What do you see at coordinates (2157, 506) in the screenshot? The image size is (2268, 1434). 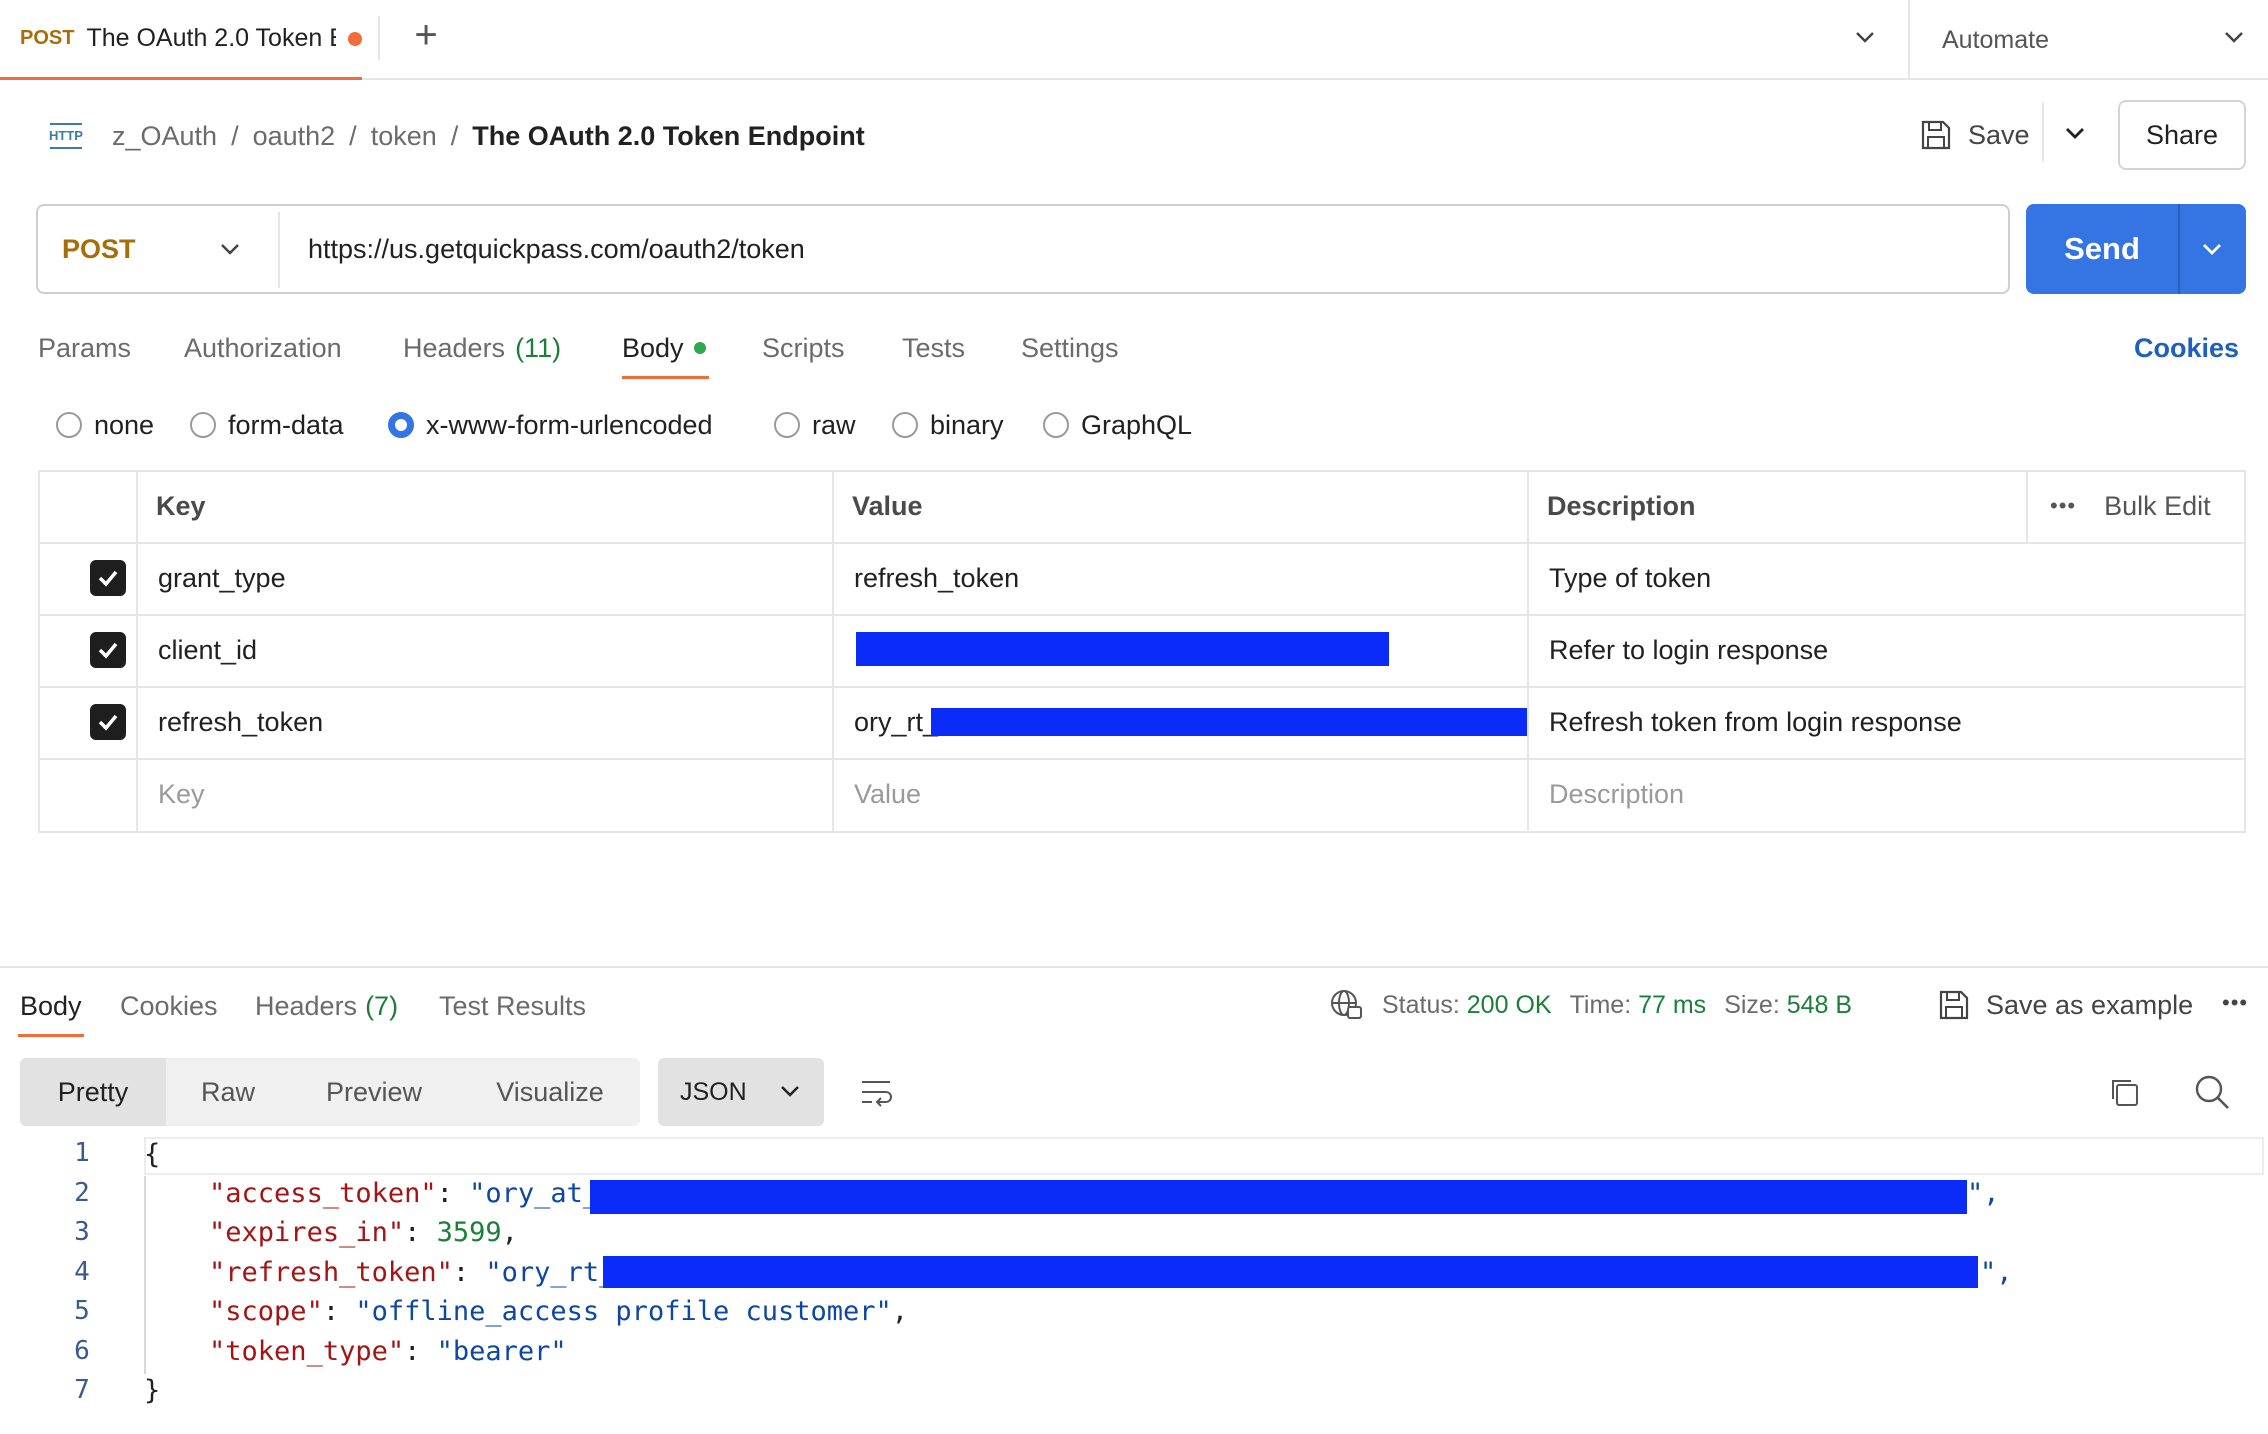 I see `bulk-edit-button: Bulk Edit` at bounding box center [2157, 506].